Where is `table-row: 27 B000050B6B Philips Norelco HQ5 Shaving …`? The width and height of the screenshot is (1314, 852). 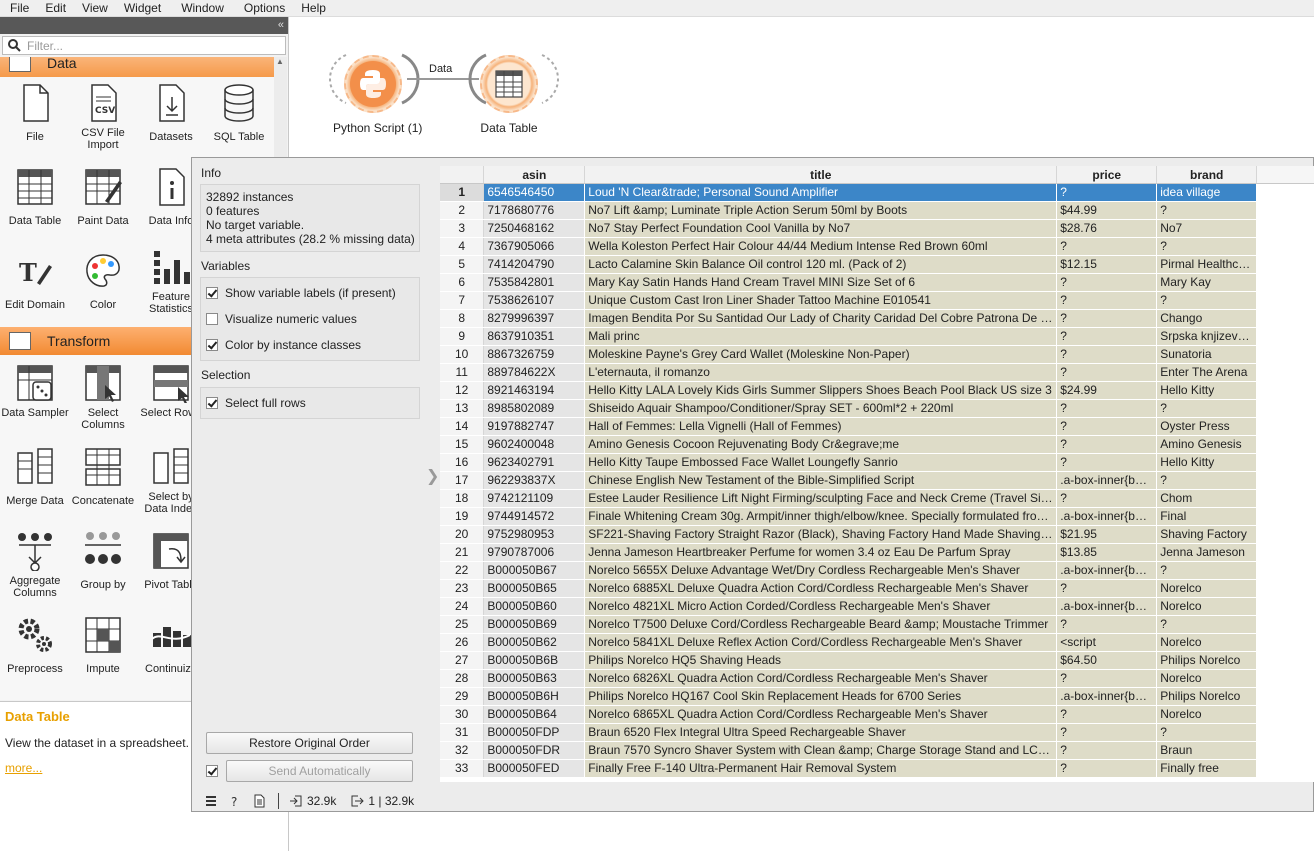
table-row: 27 B000050B6B Philips Norelco HQ5 Shaving … is located at coordinates (877, 660).